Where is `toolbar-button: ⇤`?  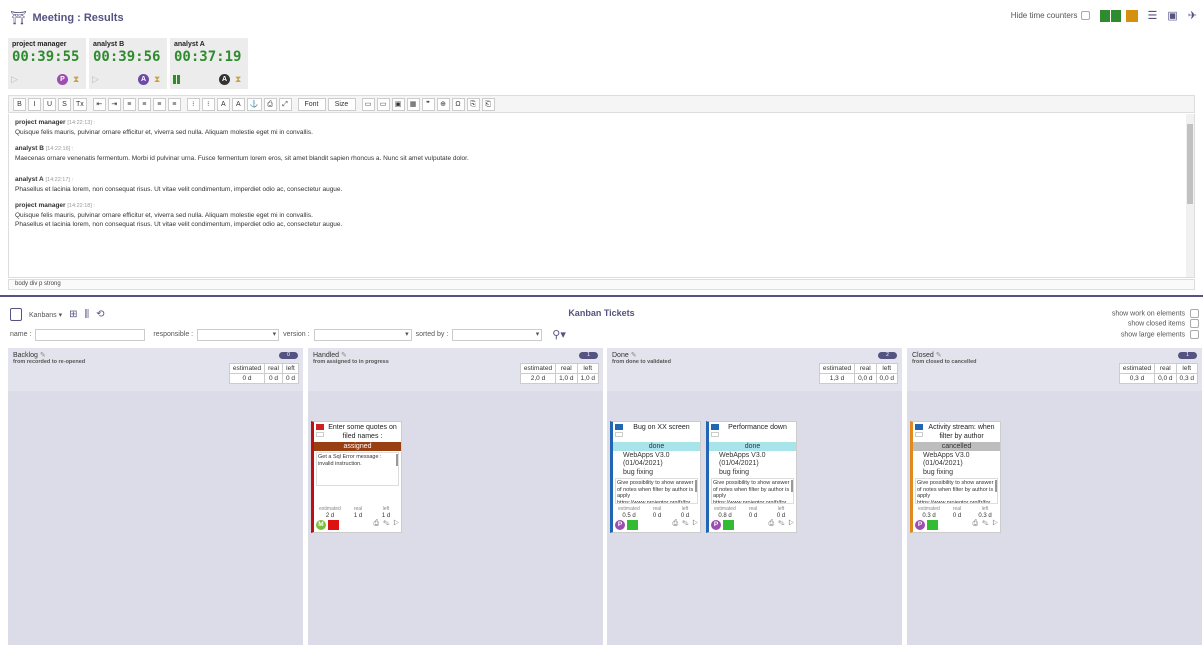
toolbar-button: ⇤ is located at coordinates (99, 104).